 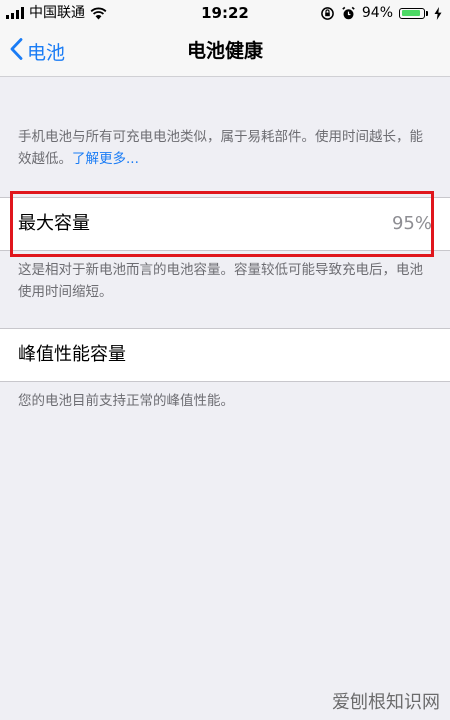 What do you see at coordinates (327, 13) in the screenshot?
I see `rotation-lock-icon` at bounding box center [327, 13].